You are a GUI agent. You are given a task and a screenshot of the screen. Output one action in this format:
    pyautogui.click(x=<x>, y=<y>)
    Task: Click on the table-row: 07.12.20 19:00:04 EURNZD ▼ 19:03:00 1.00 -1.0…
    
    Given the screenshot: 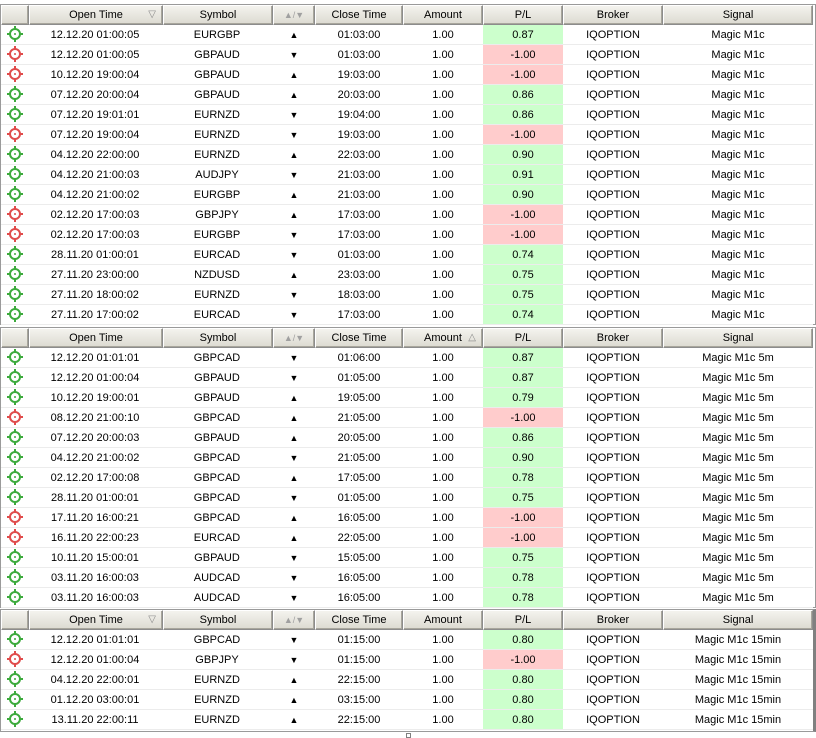 What is the action you would take?
    pyautogui.click(x=408, y=135)
    